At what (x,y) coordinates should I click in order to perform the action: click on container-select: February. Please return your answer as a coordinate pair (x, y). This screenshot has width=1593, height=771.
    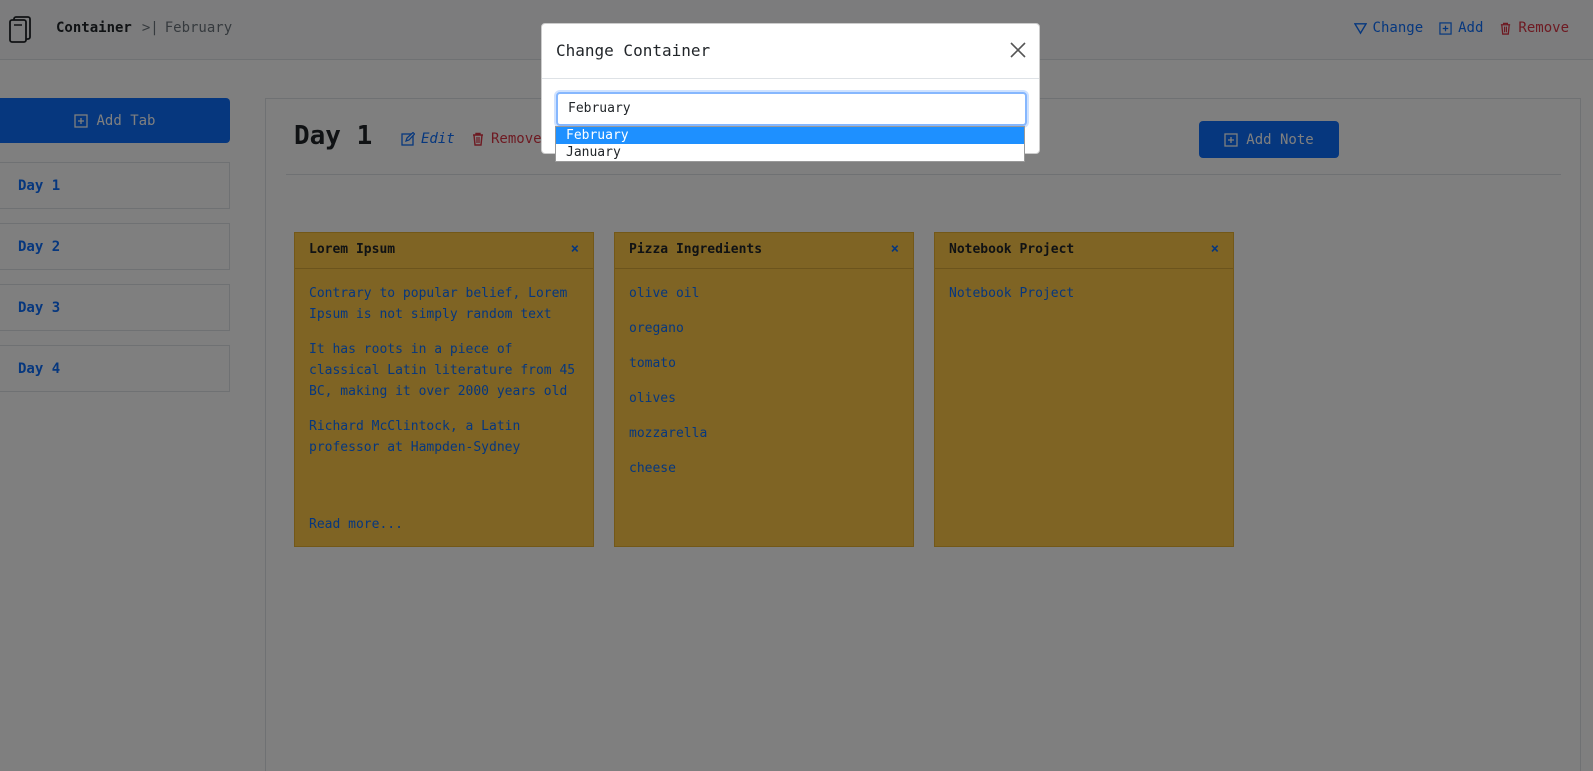
    Looking at the image, I should click on (791, 109).